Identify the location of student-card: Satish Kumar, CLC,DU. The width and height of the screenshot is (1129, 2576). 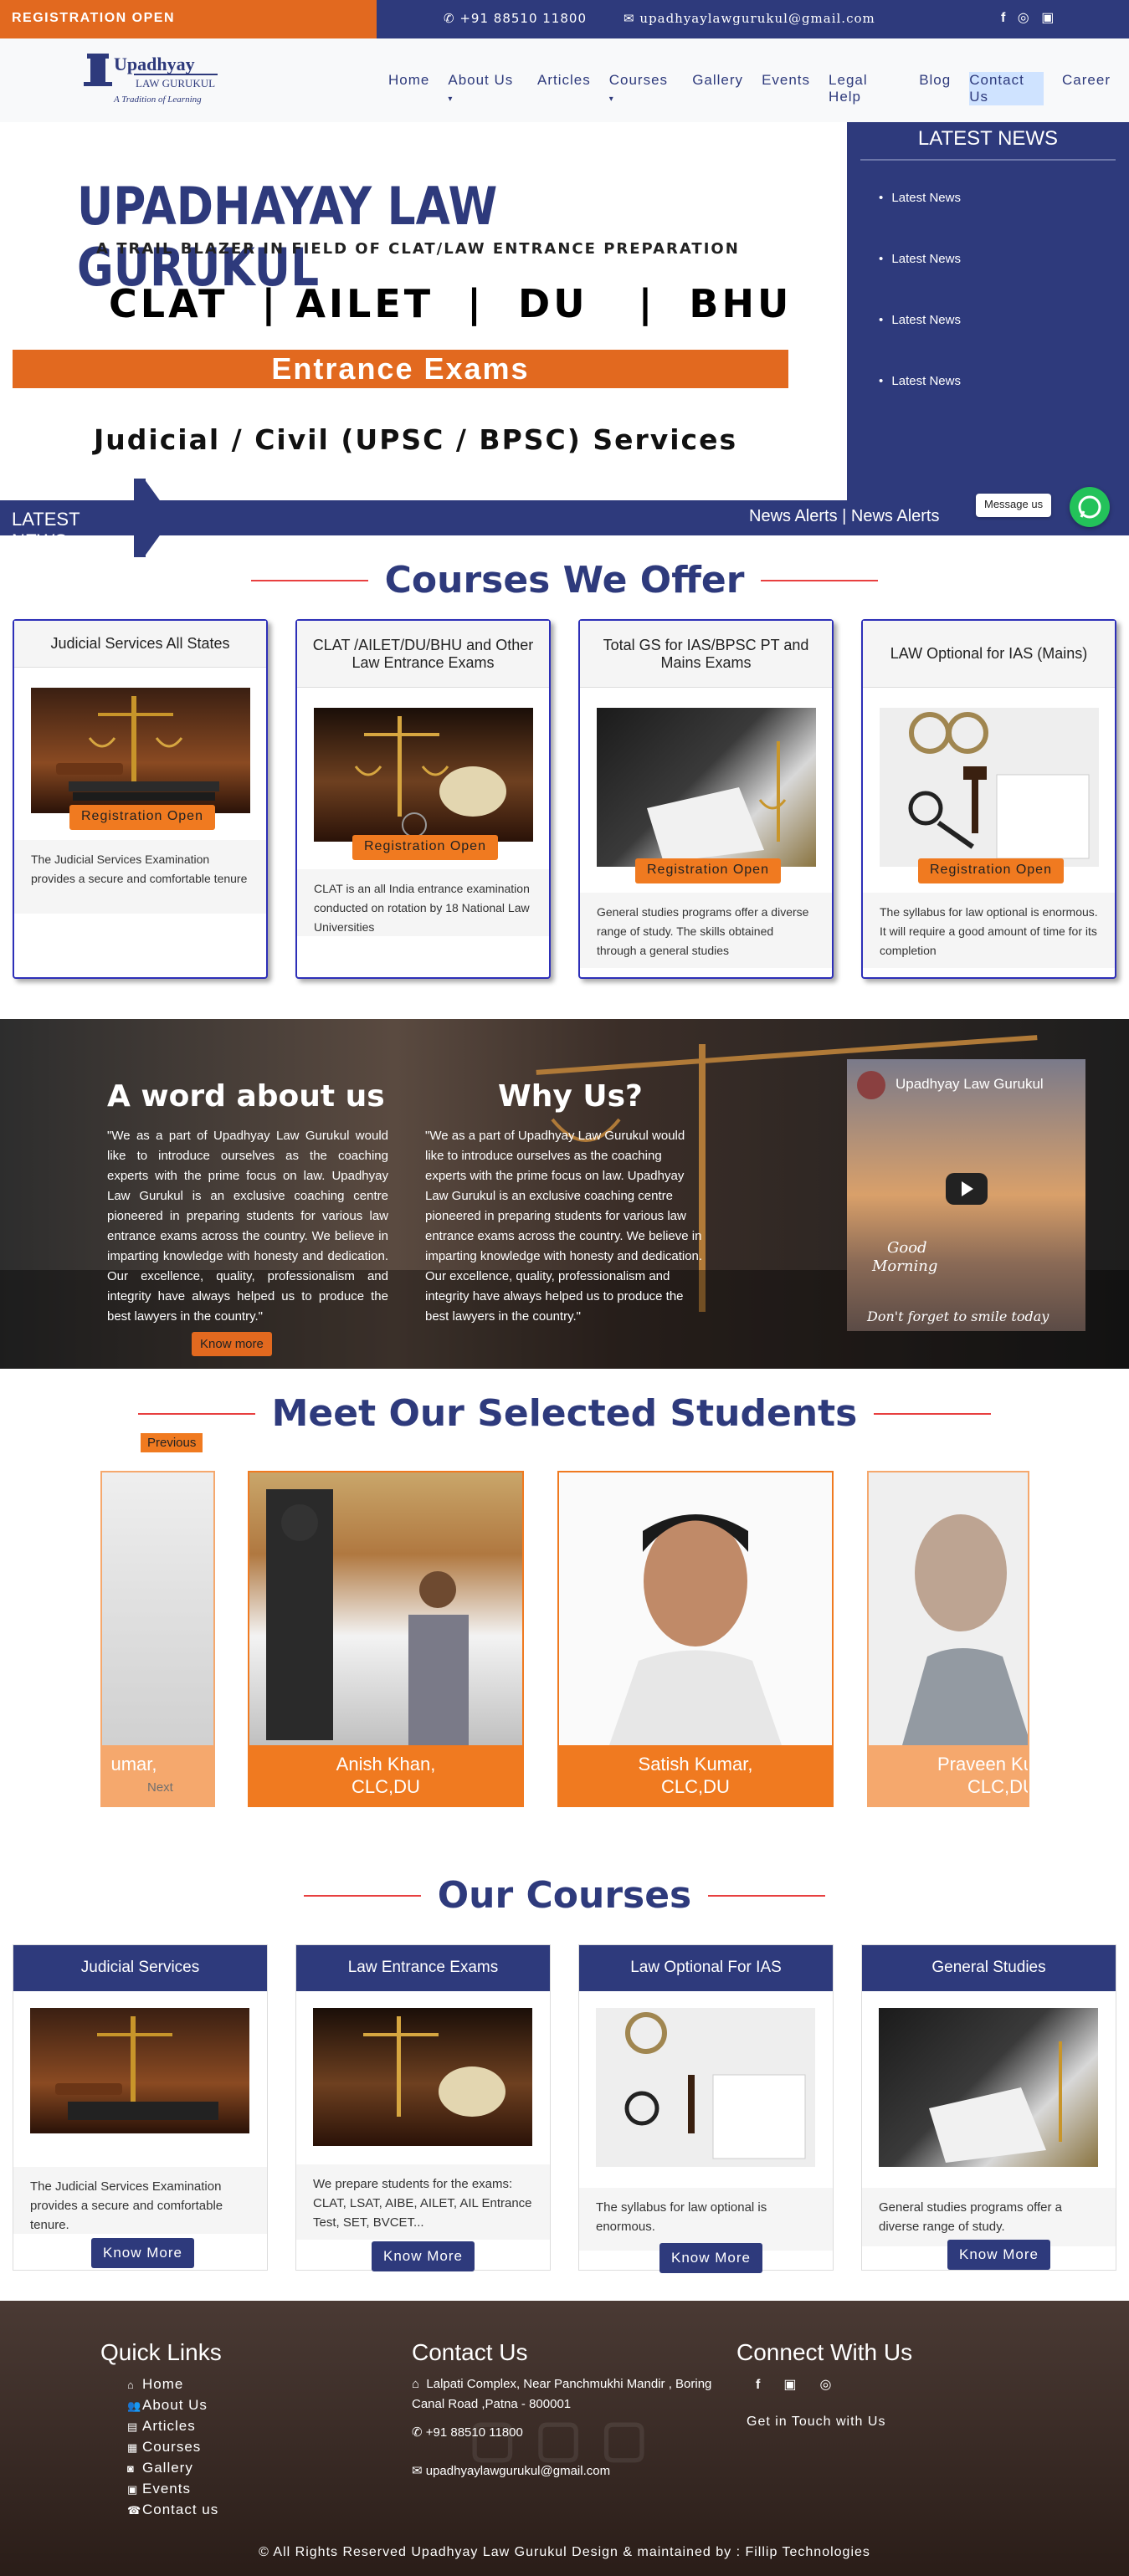
(695, 1639).